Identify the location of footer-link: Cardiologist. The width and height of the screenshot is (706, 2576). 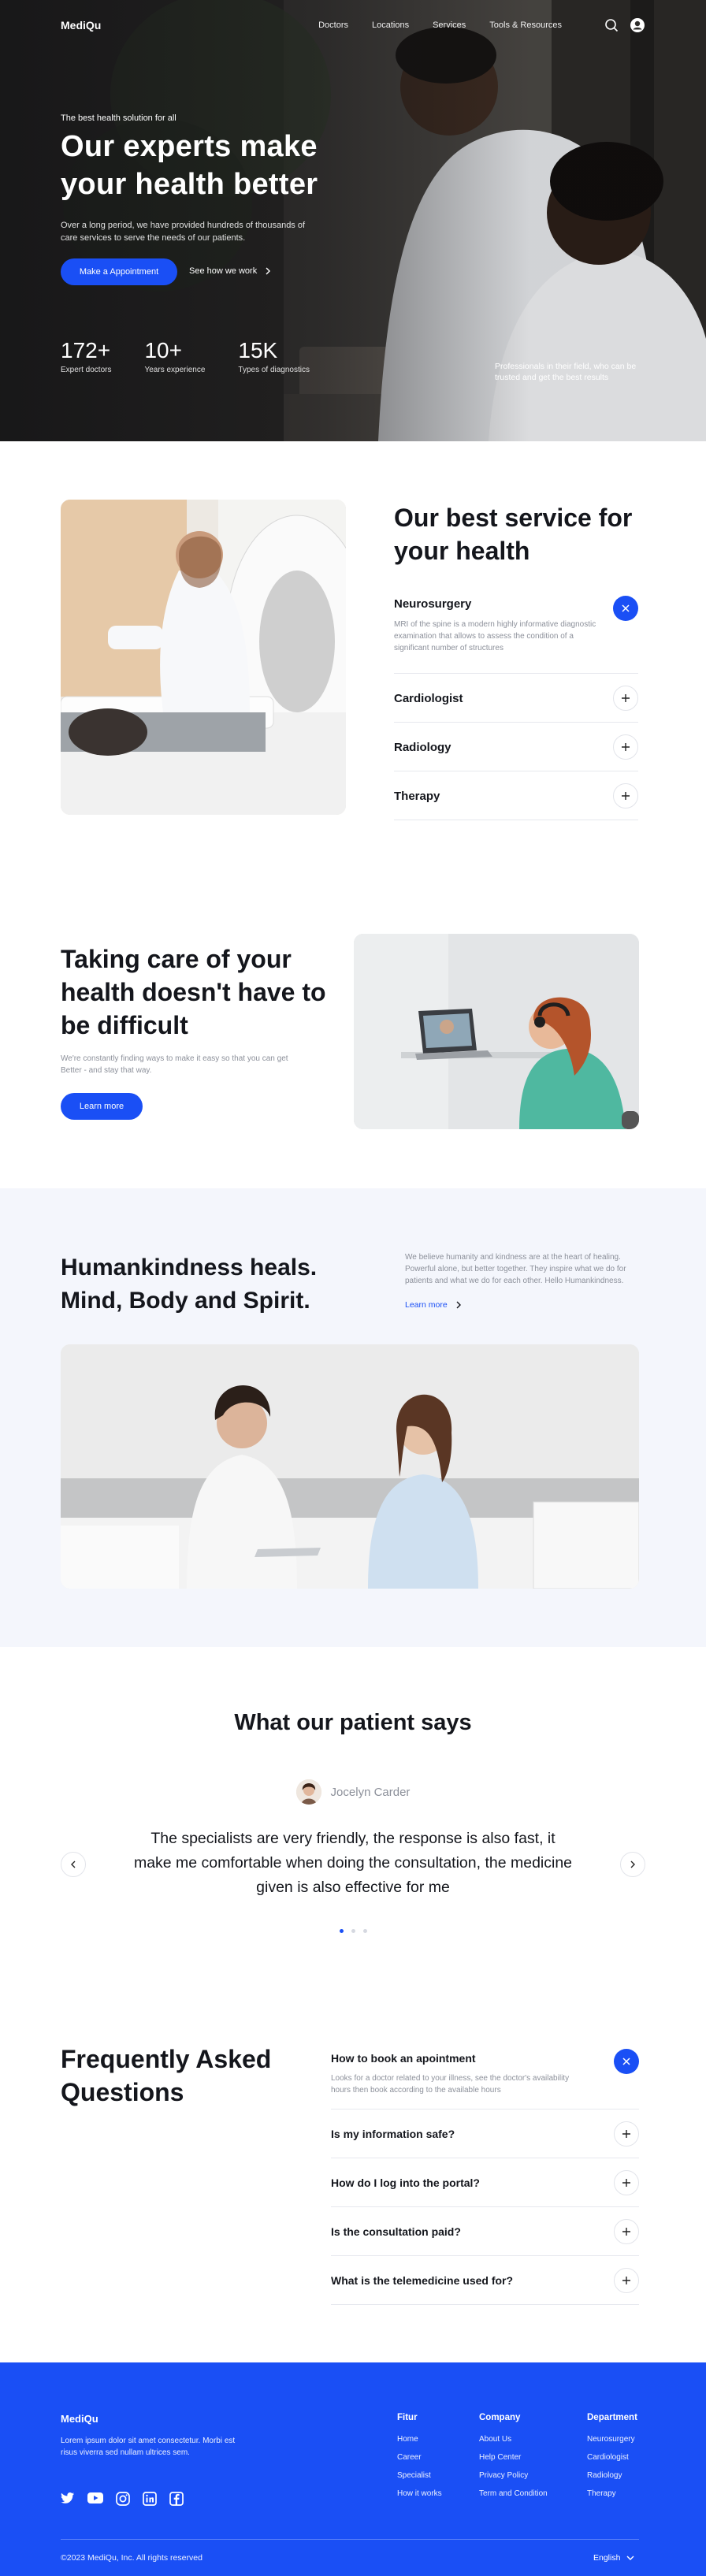
(612, 2457).